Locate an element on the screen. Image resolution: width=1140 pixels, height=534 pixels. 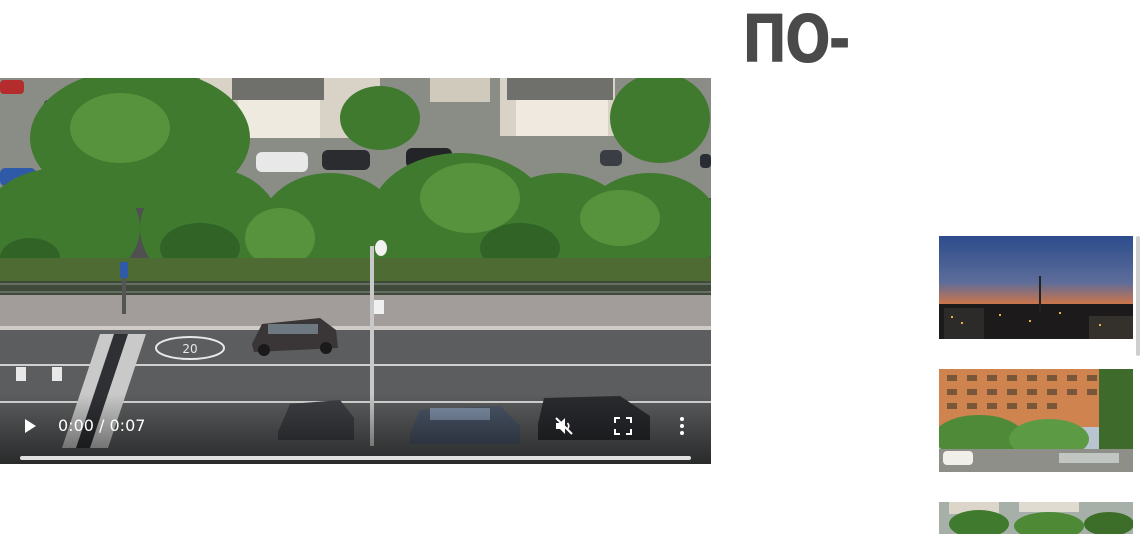
more-vertical-icon is located at coordinates (682, 426).